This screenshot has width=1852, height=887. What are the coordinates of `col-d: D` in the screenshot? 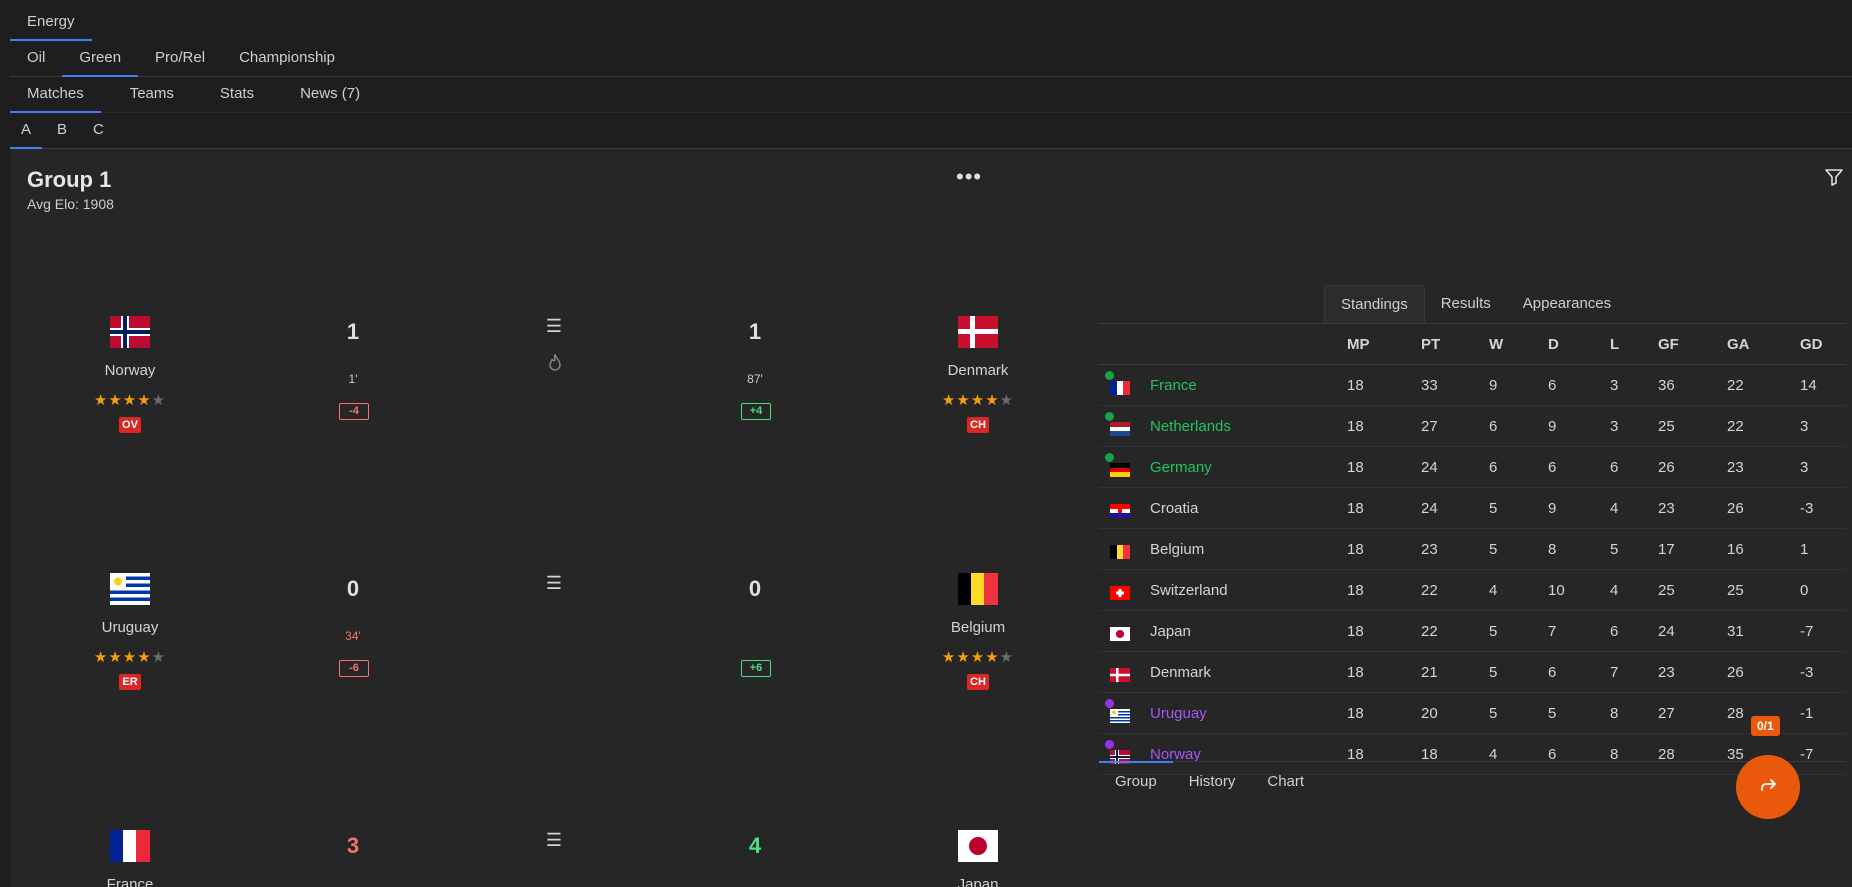 It's located at (1578, 344).